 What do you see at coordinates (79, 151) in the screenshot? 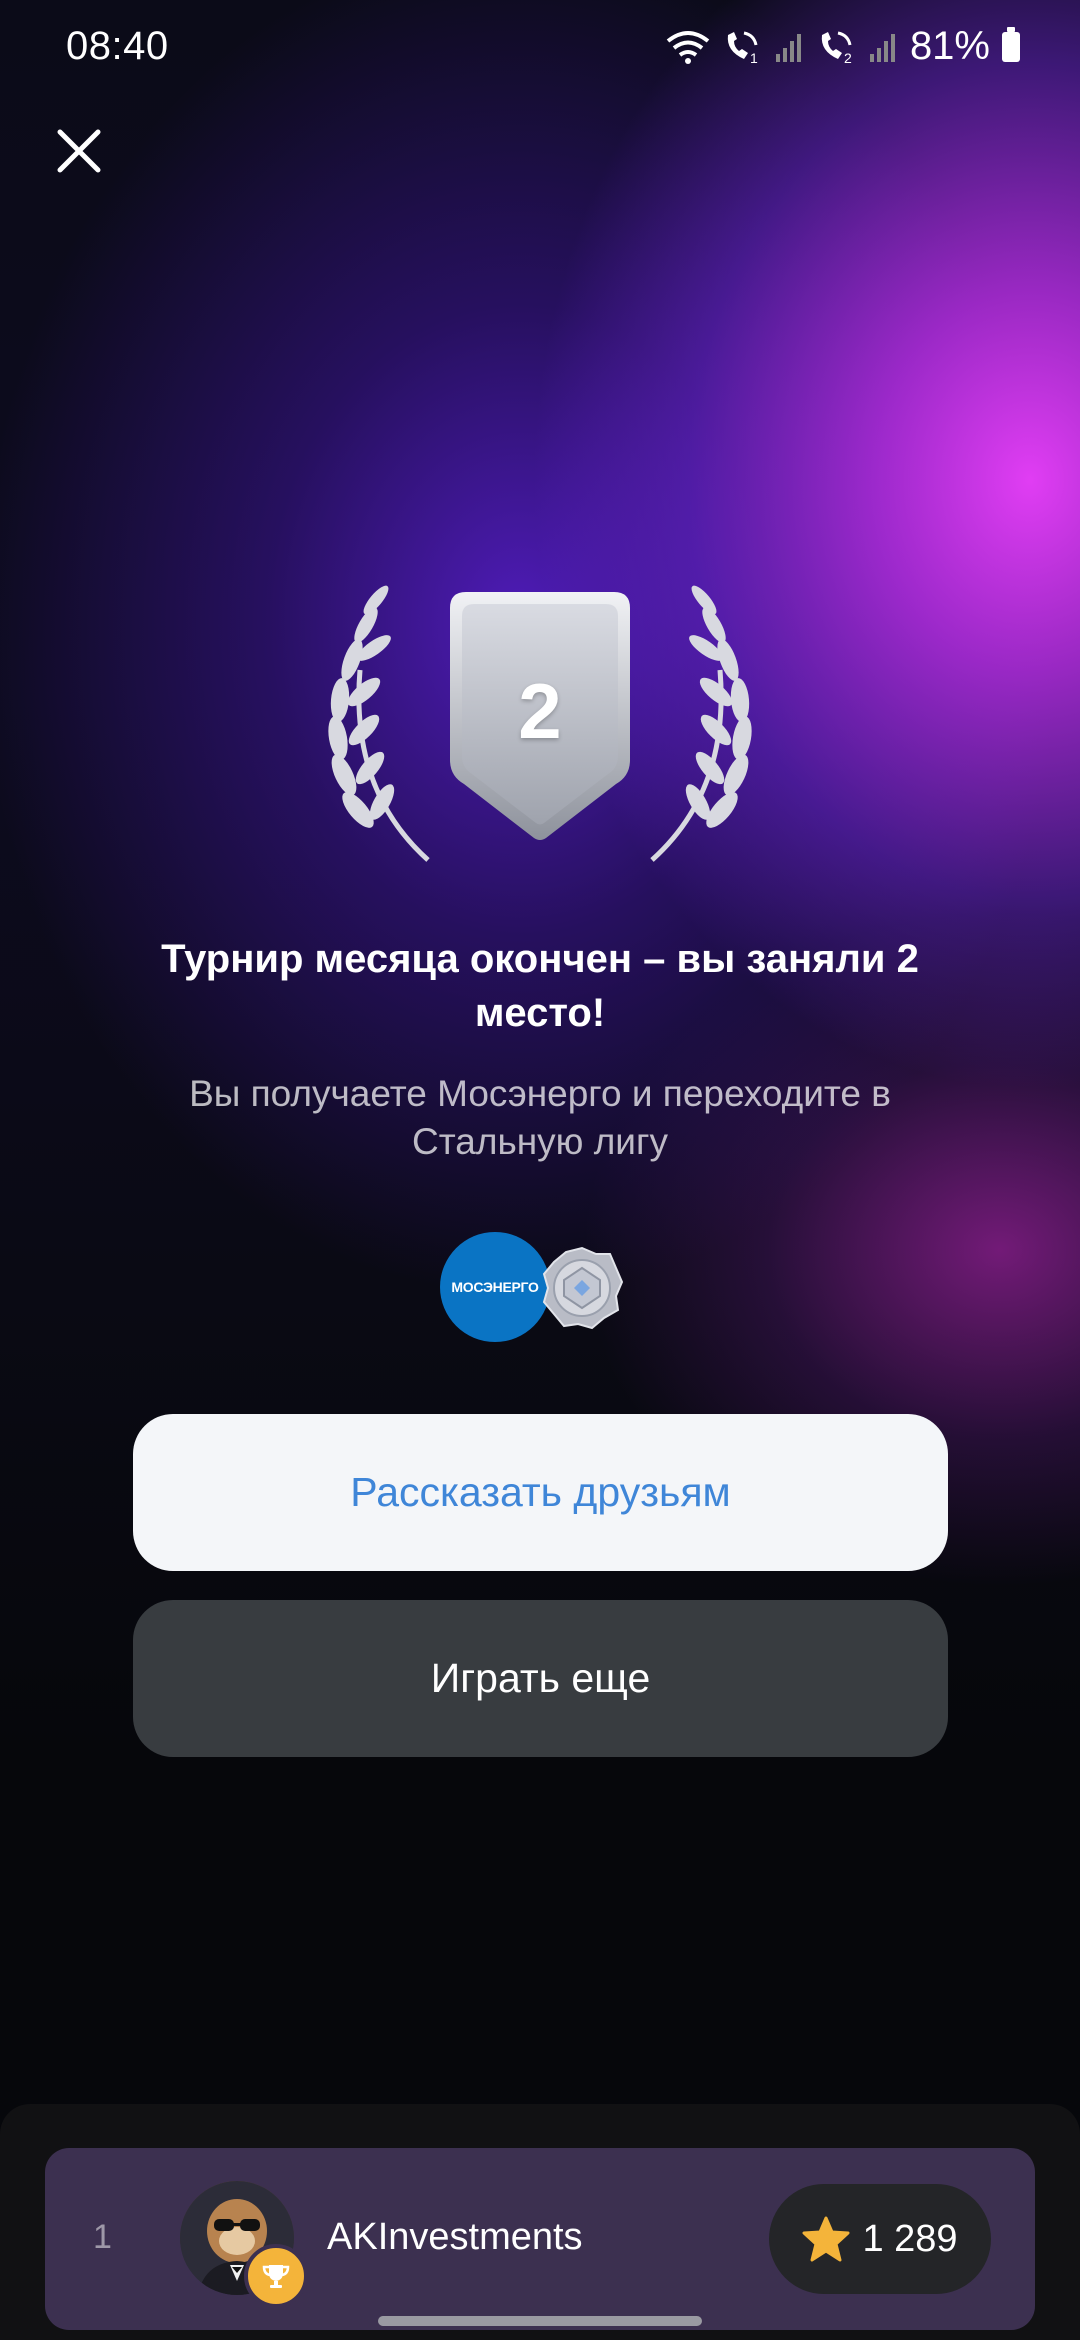
I see `close-icon` at bounding box center [79, 151].